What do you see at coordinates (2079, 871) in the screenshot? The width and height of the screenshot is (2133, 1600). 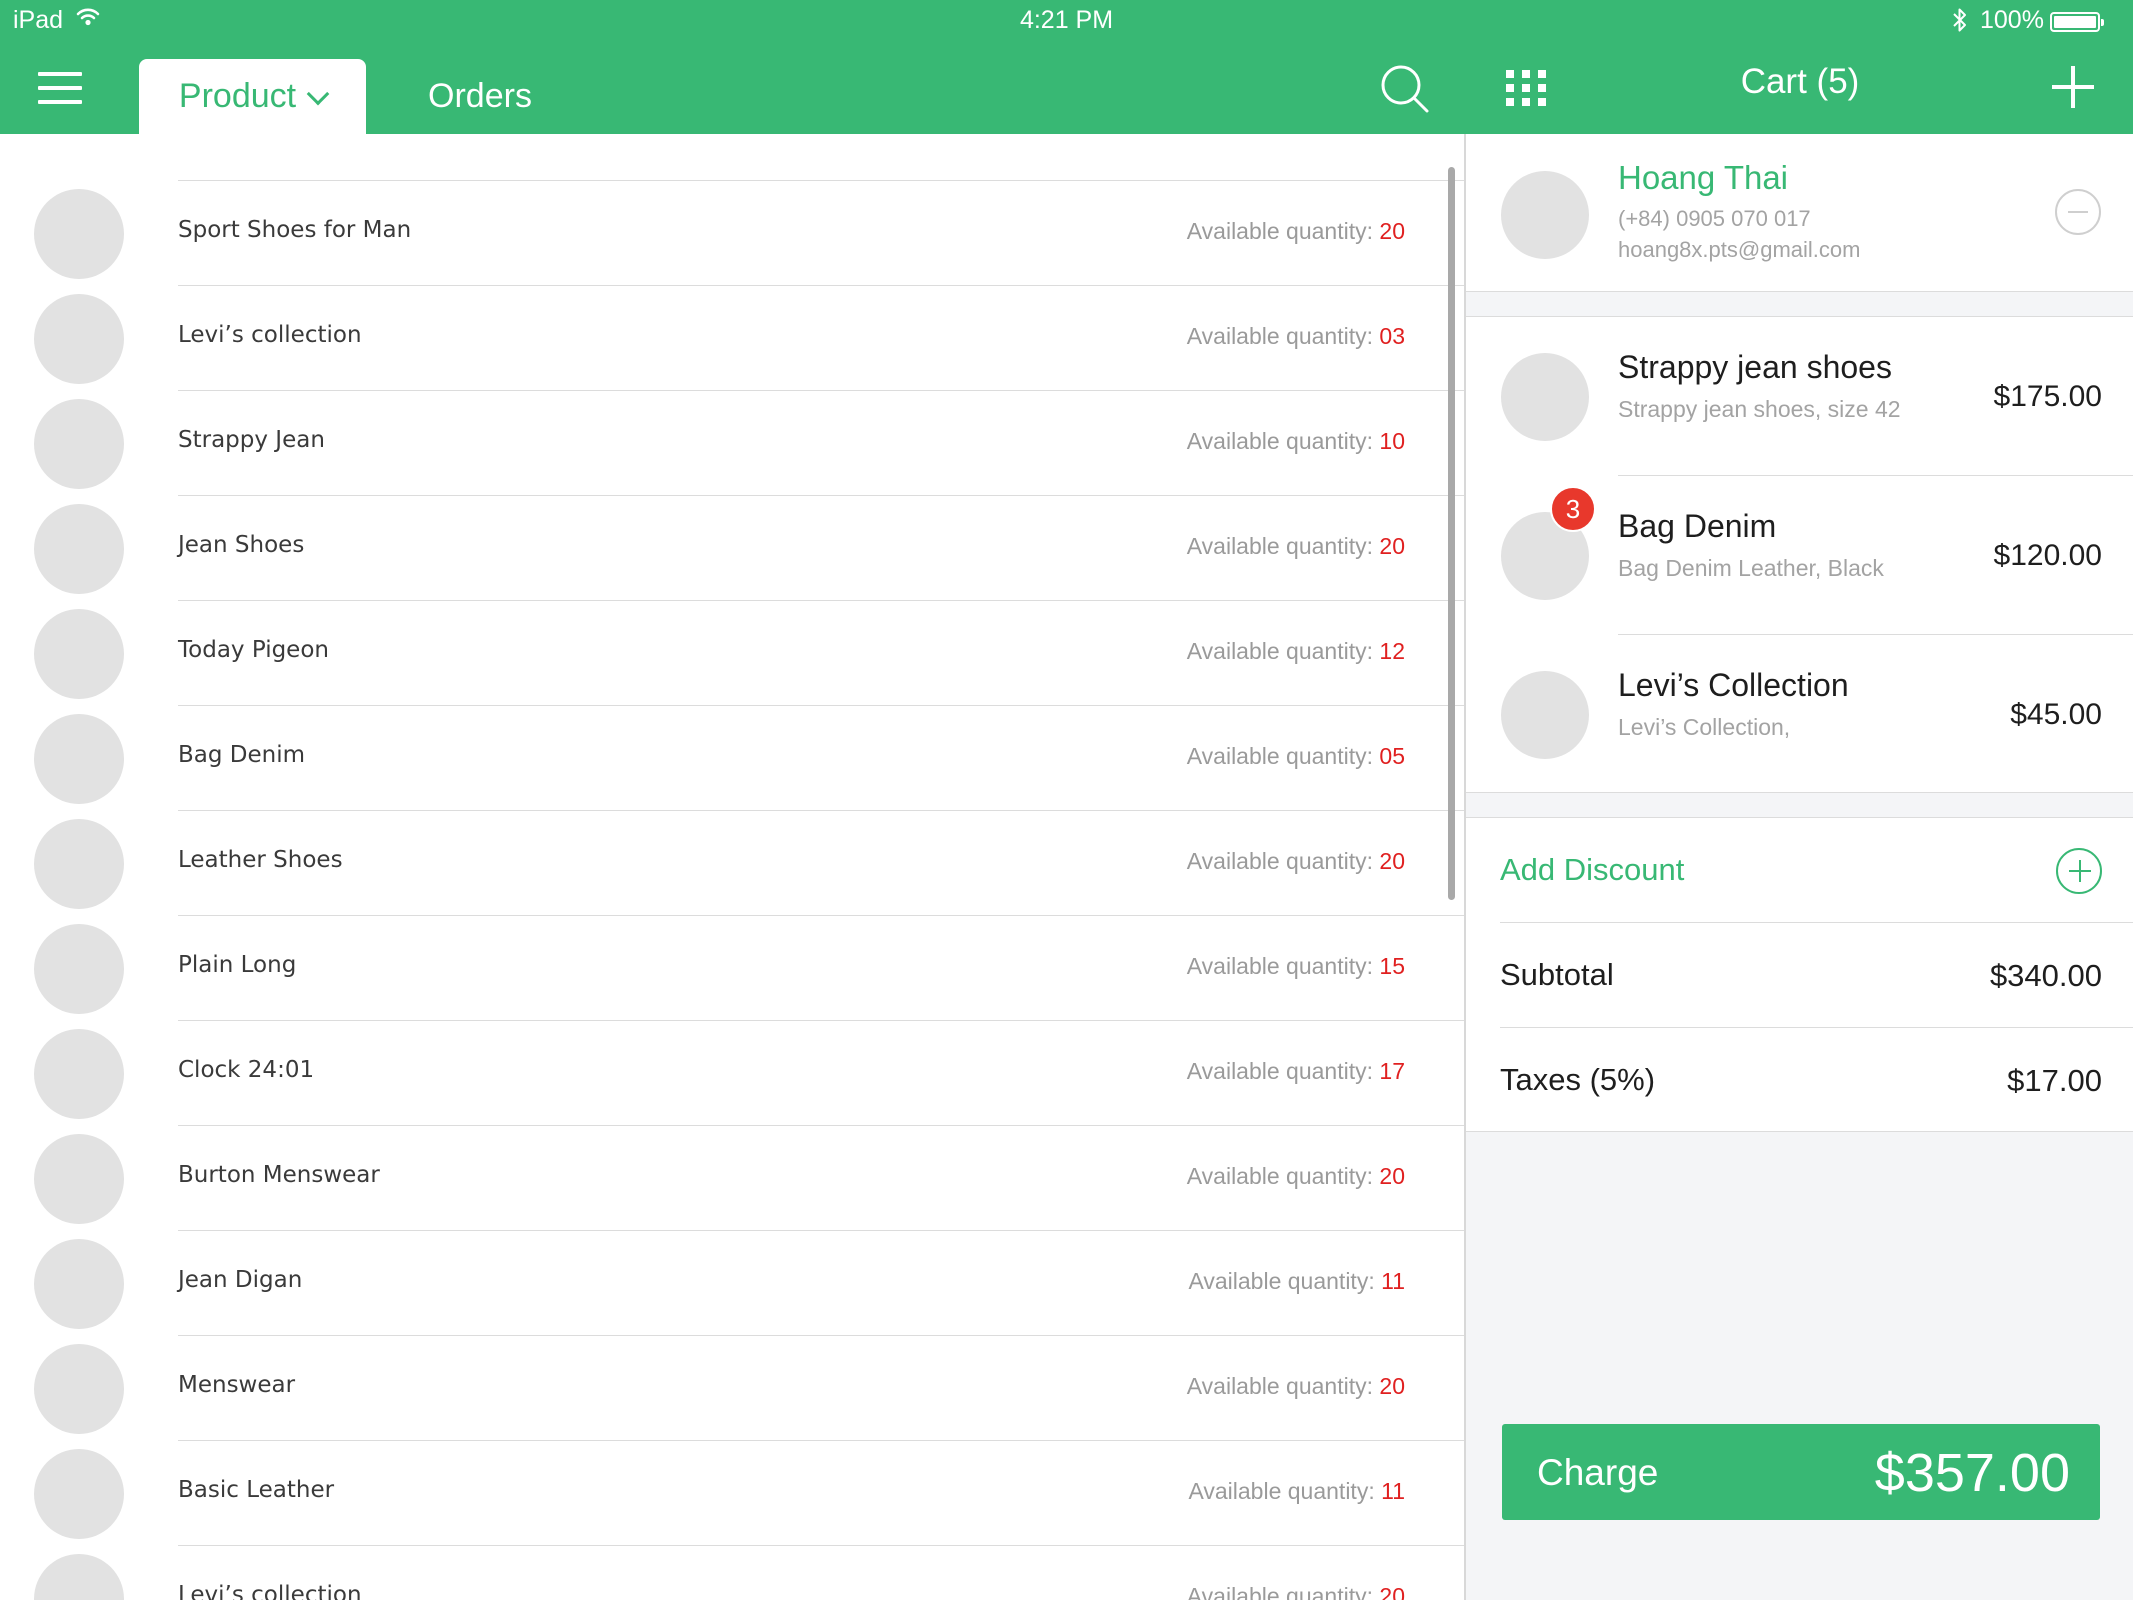 I see `plus-circle-icon` at bounding box center [2079, 871].